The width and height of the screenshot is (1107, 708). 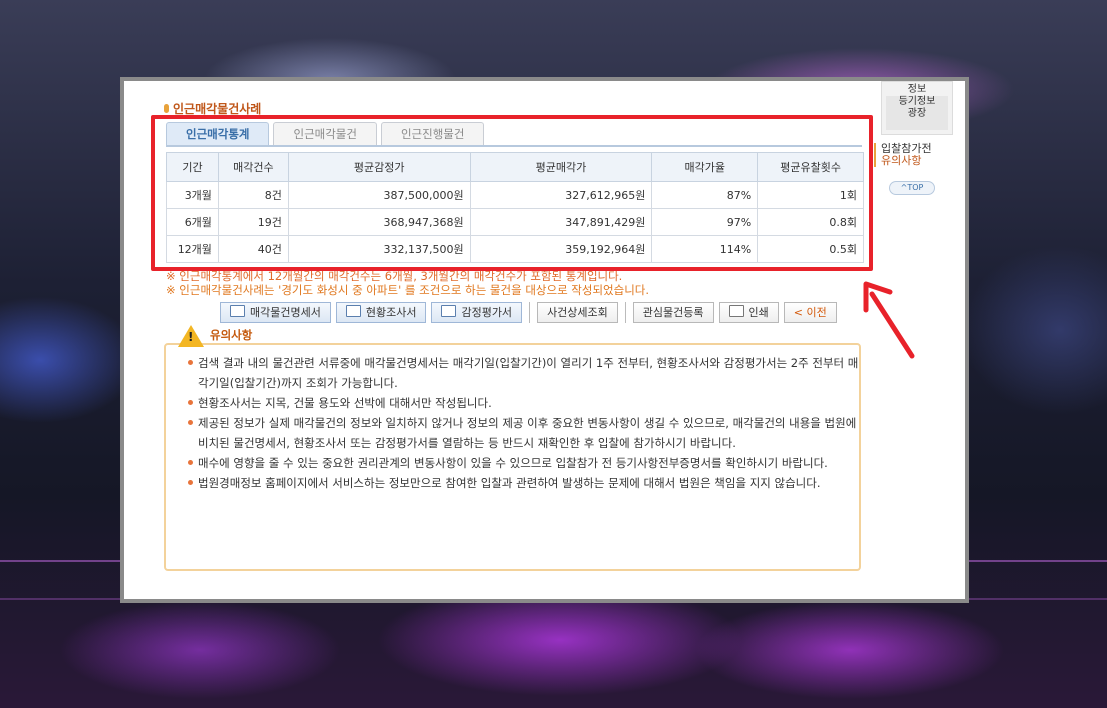 I want to click on registry-square-link: 등기정보 광장, so click(x=917, y=113).